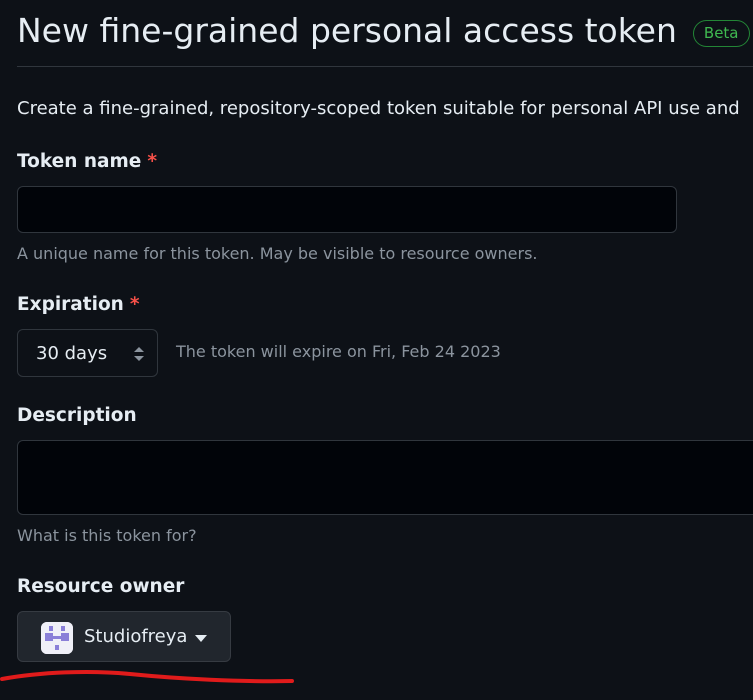  Describe the element at coordinates (101, 586) in the screenshot. I see `resource-owner-label: Resource owner` at that location.